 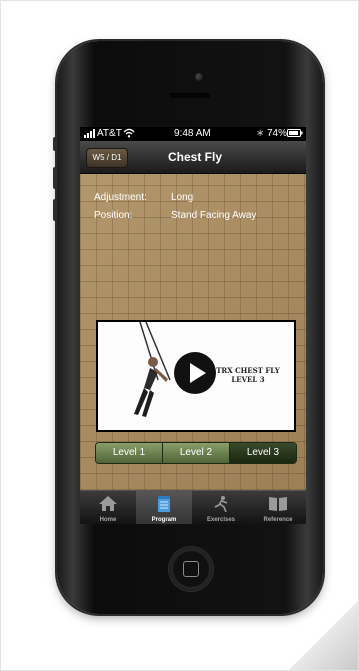 I want to click on tab-exercises: Exercises, so click(x=221, y=507).